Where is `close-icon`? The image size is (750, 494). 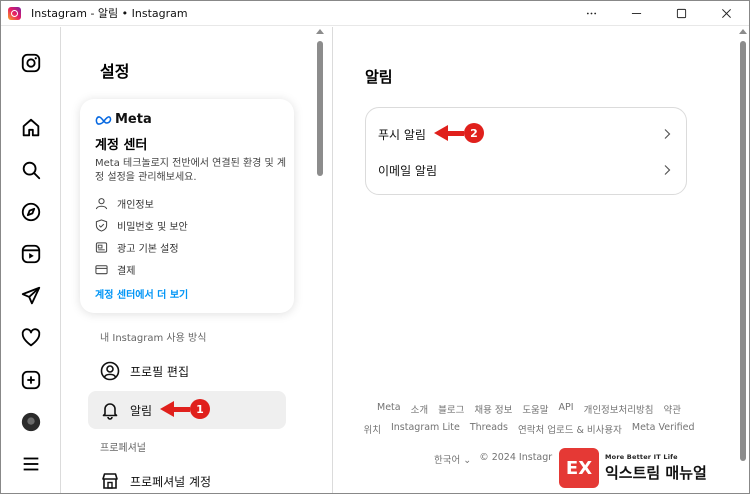 close-icon is located at coordinates (726, 13).